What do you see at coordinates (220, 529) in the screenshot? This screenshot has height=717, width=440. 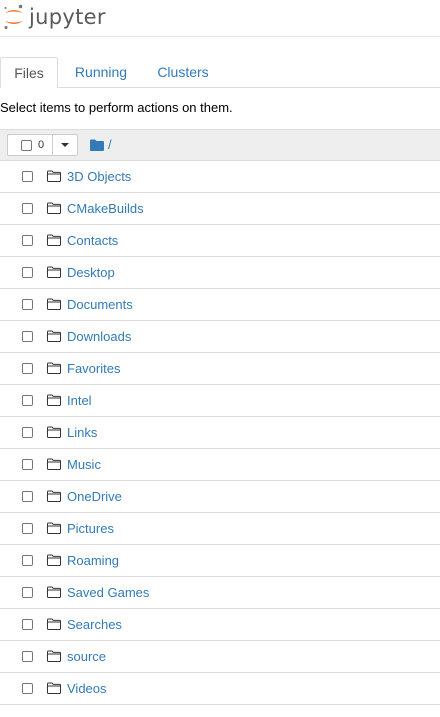 I see `list-item: Pictures` at bounding box center [220, 529].